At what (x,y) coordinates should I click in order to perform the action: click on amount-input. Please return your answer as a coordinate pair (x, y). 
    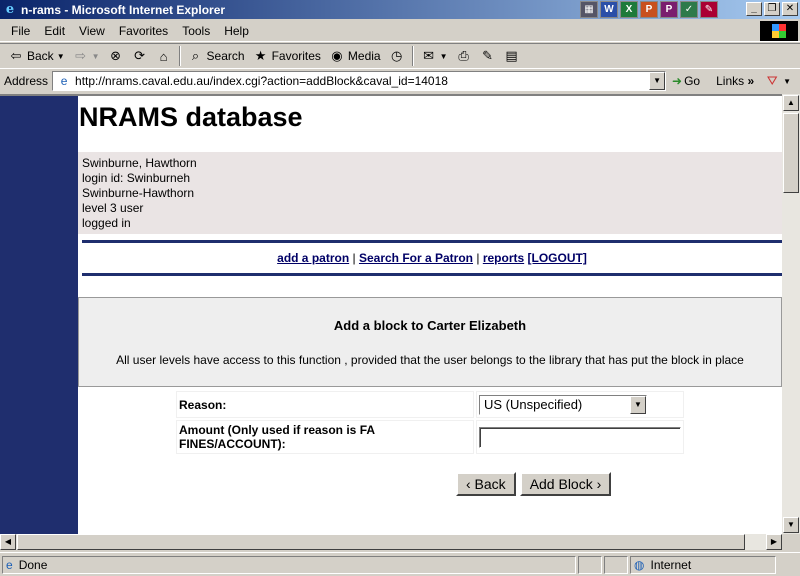
    Looking at the image, I should click on (580, 437).